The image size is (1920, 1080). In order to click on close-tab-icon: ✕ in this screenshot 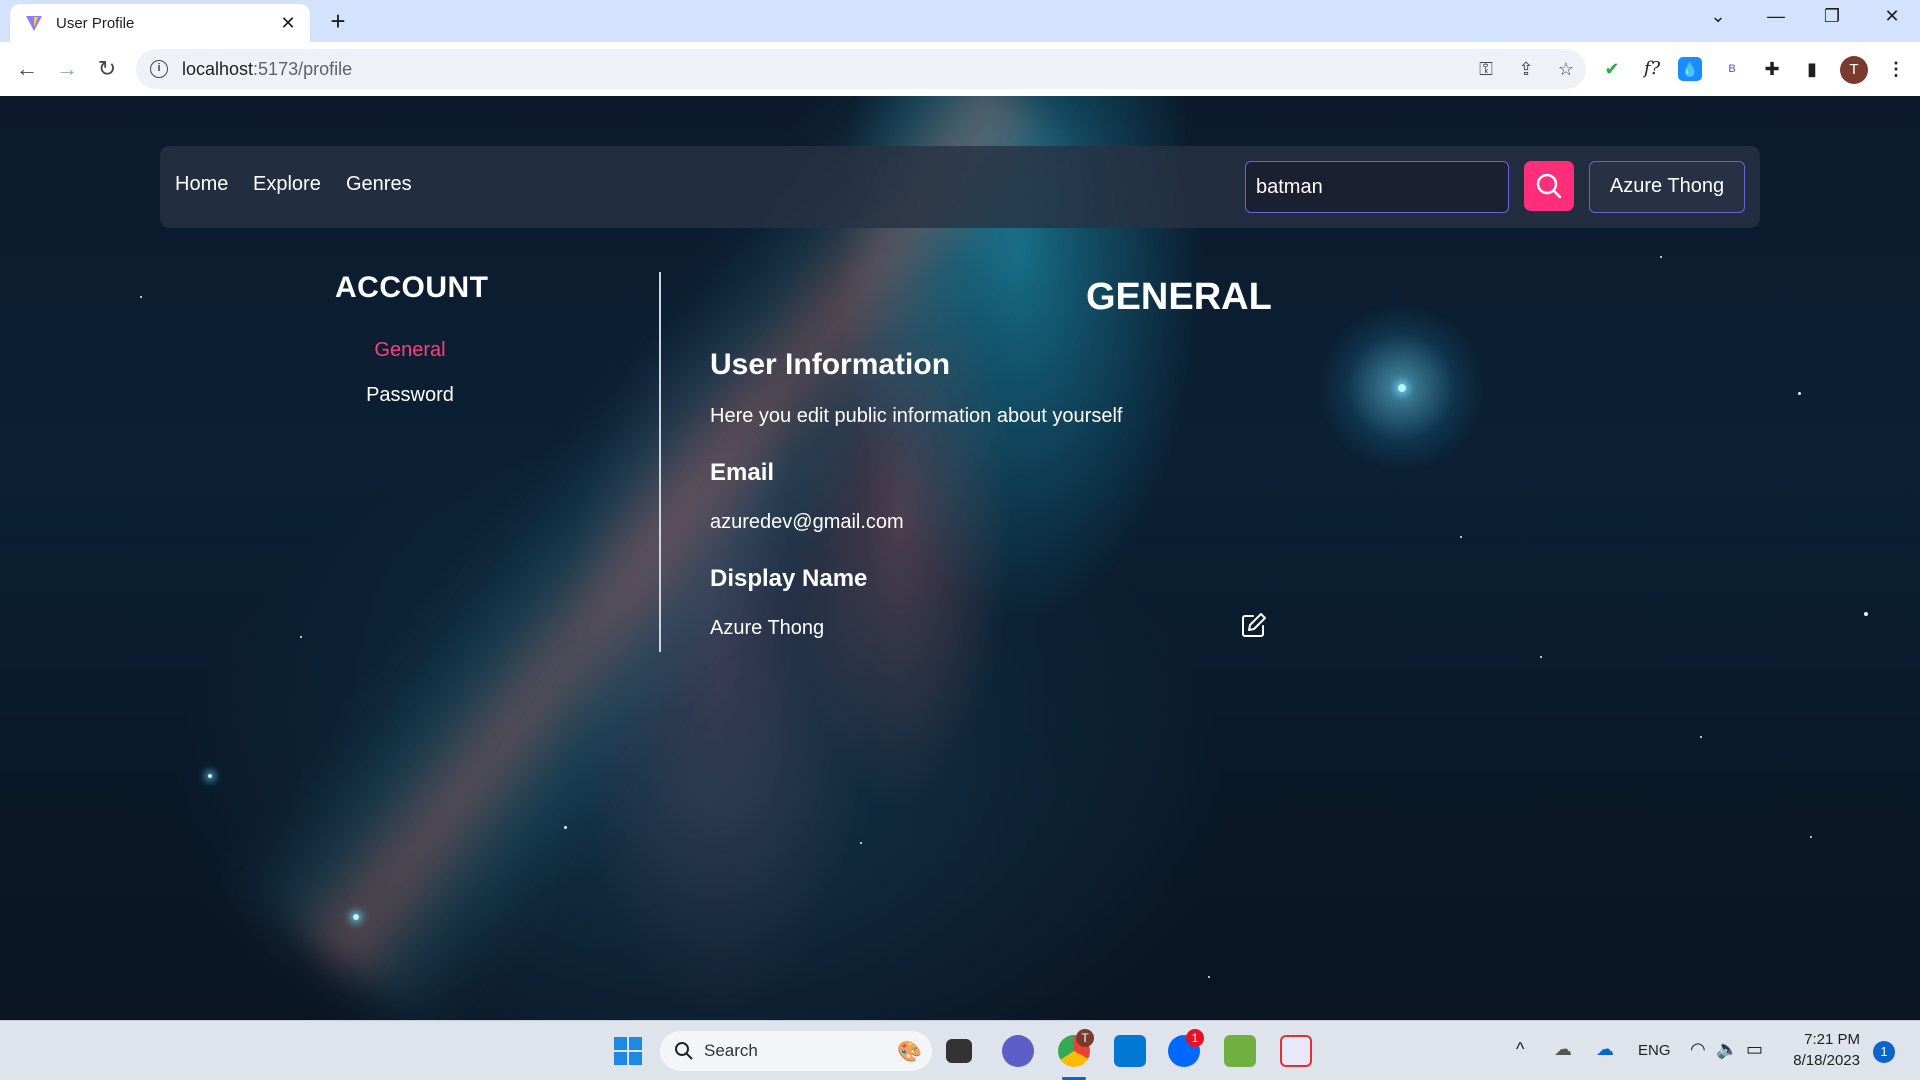, I will do `click(288, 23)`.